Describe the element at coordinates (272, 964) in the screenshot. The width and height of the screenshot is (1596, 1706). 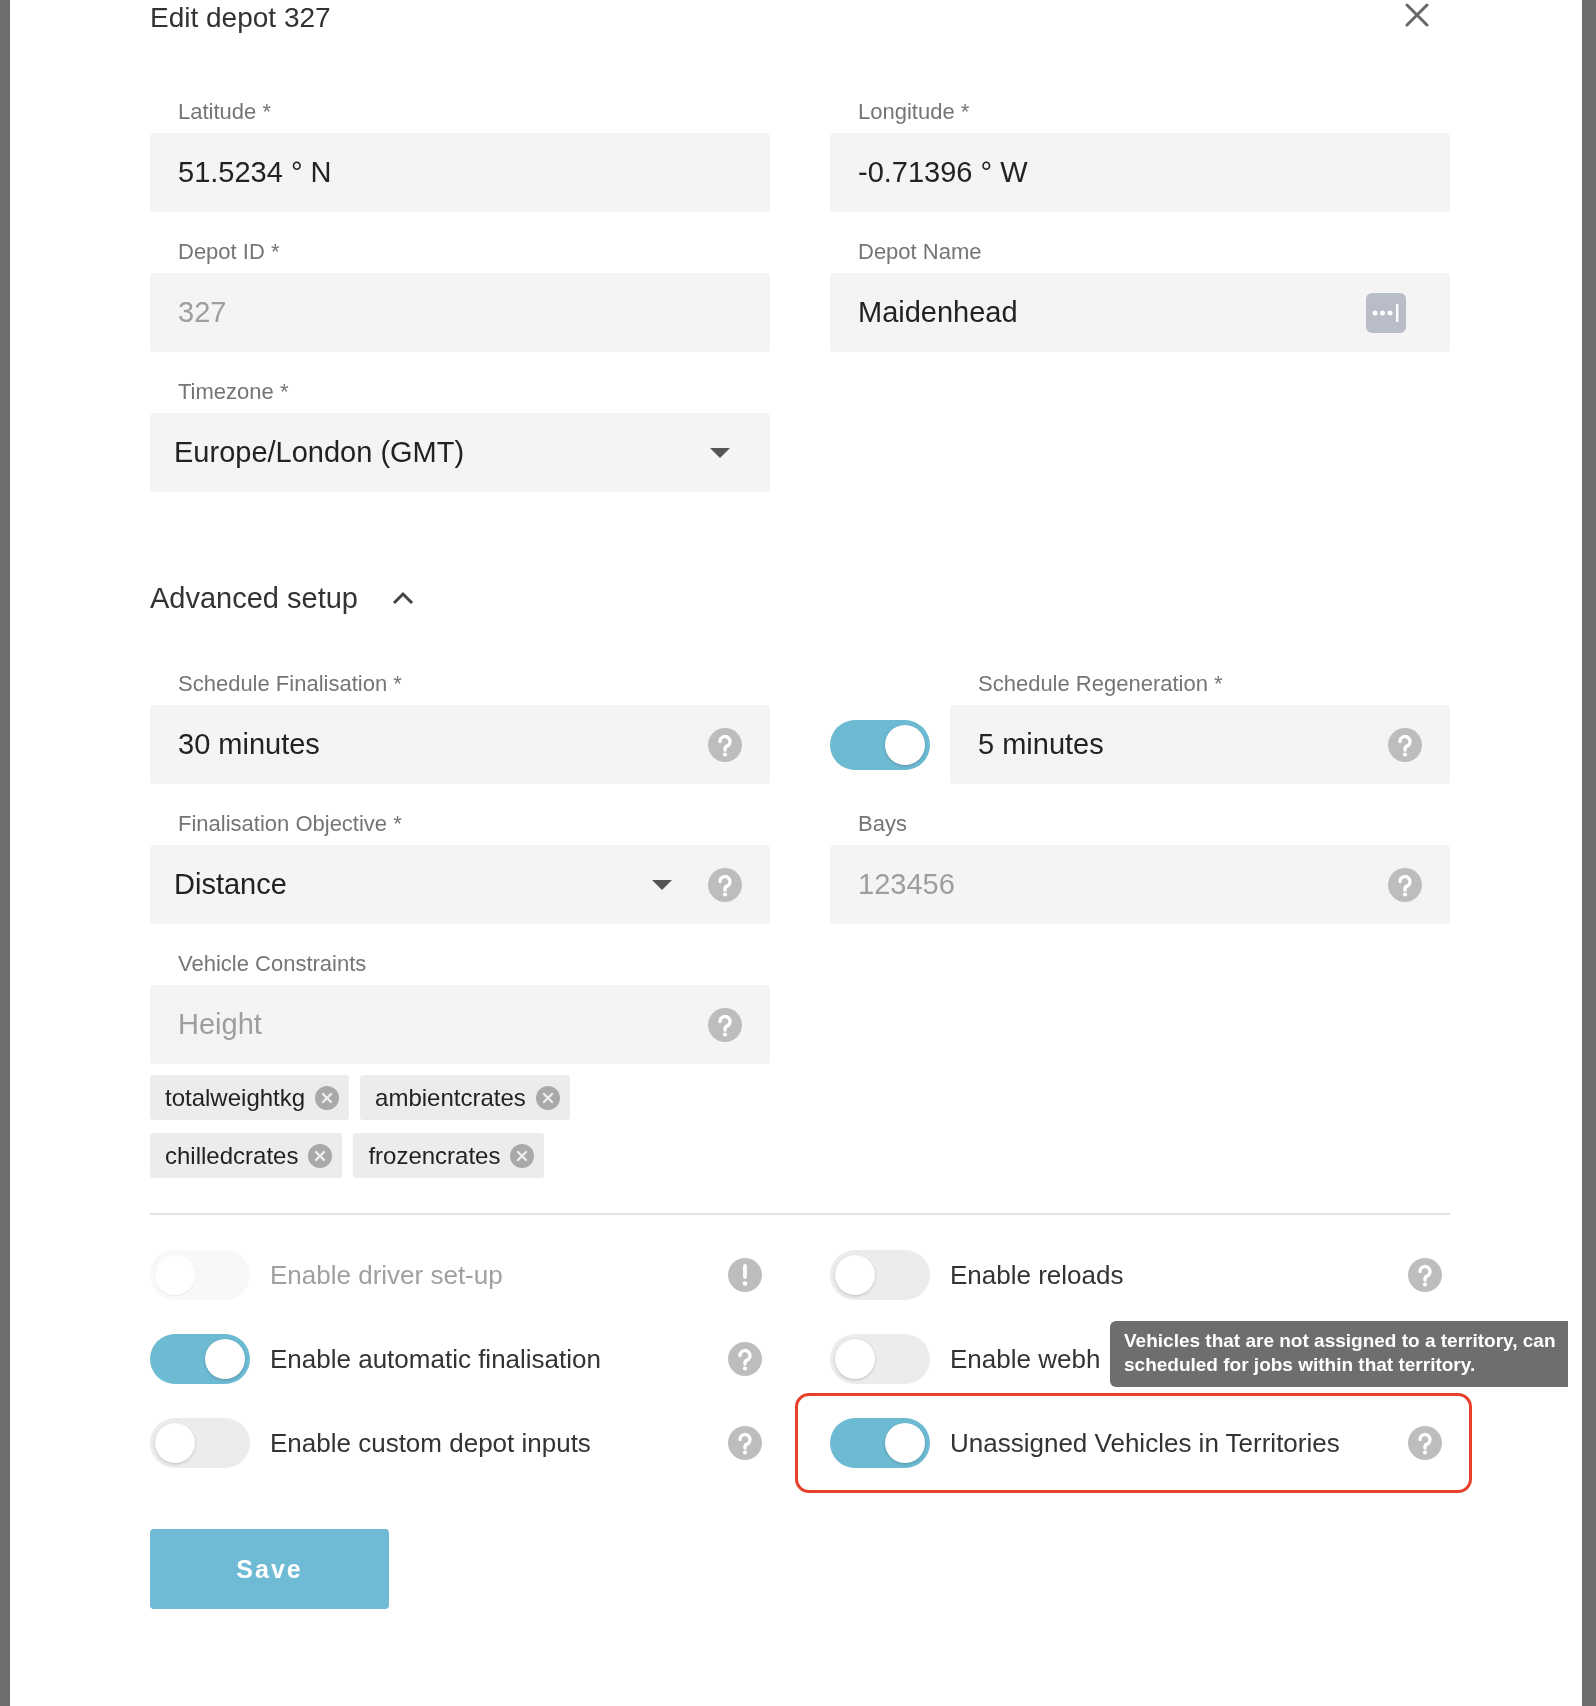
I see `field-label: Vehicle Constraints` at that location.